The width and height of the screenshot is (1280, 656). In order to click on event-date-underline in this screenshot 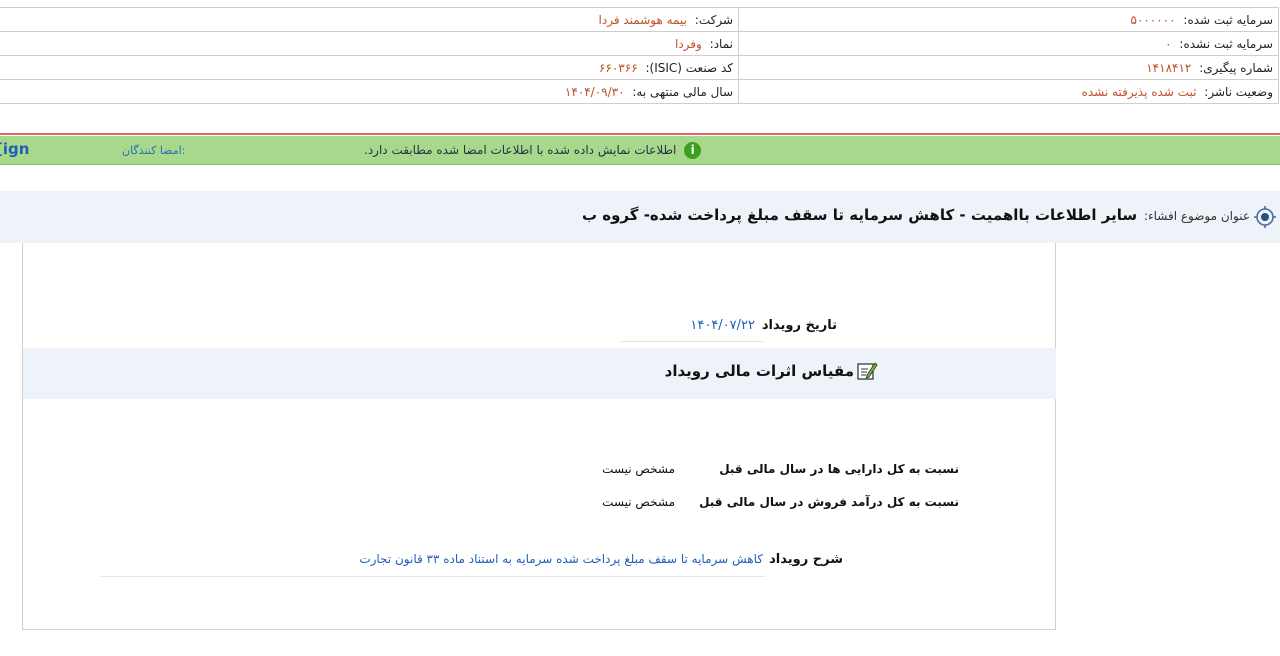, I will do `click(692, 341)`.